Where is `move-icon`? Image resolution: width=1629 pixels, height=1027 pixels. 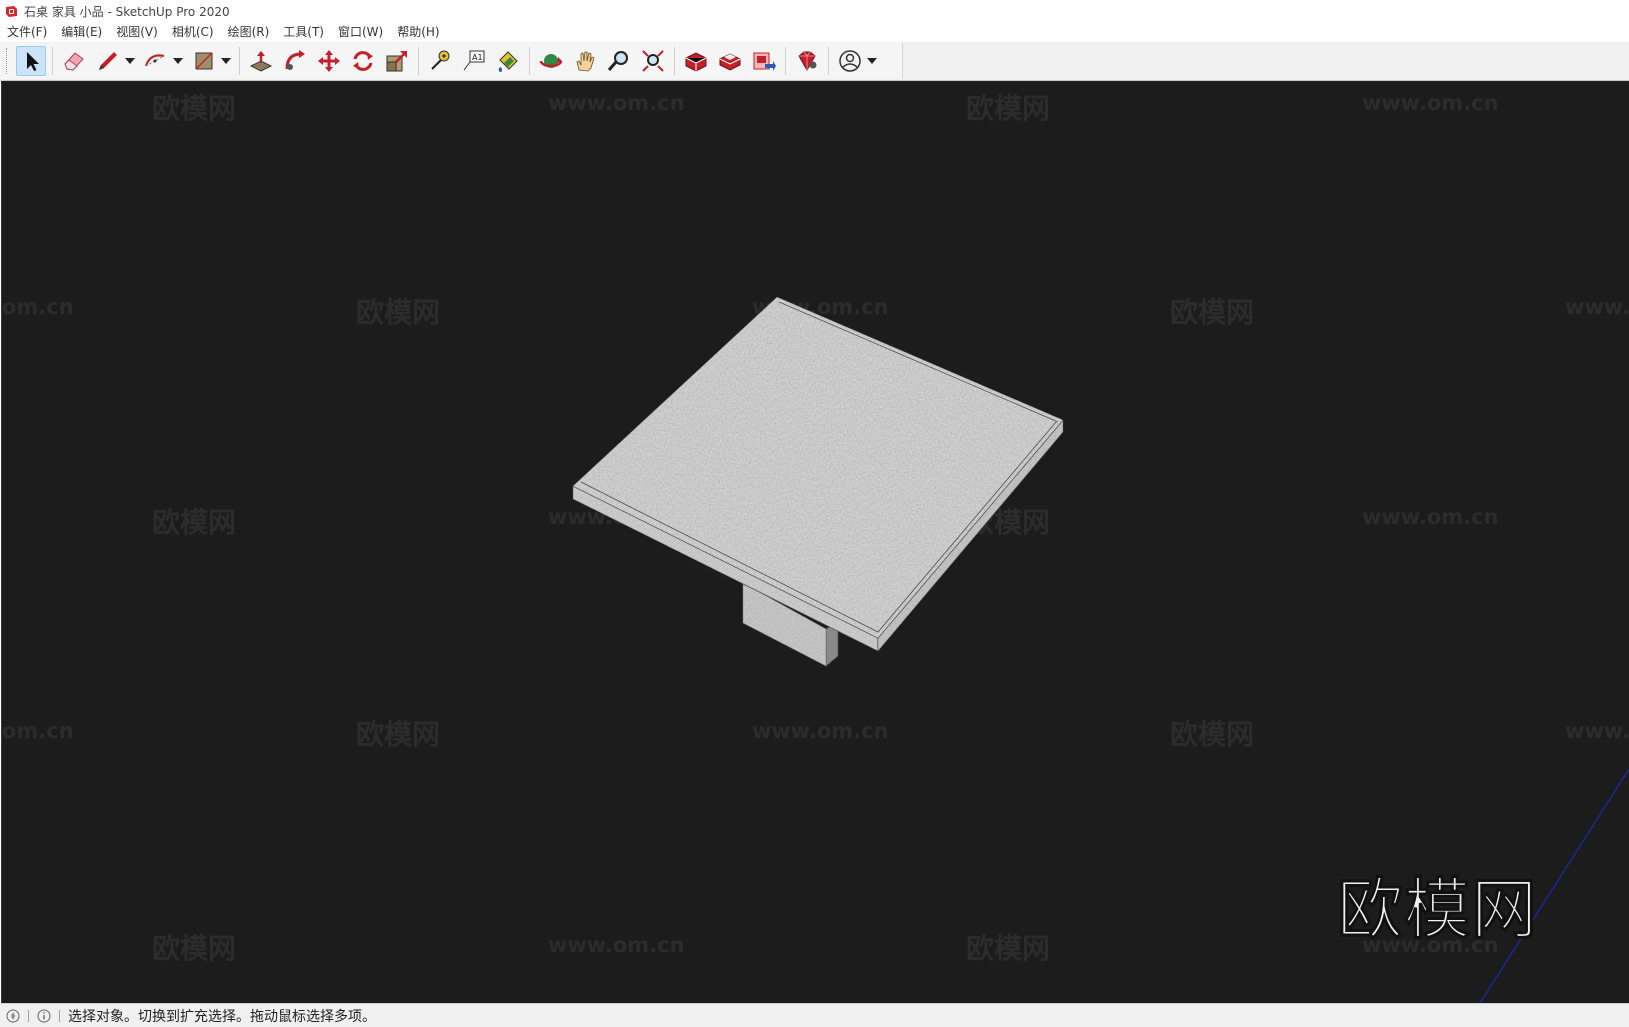 move-icon is located at coordinates (329, 61).